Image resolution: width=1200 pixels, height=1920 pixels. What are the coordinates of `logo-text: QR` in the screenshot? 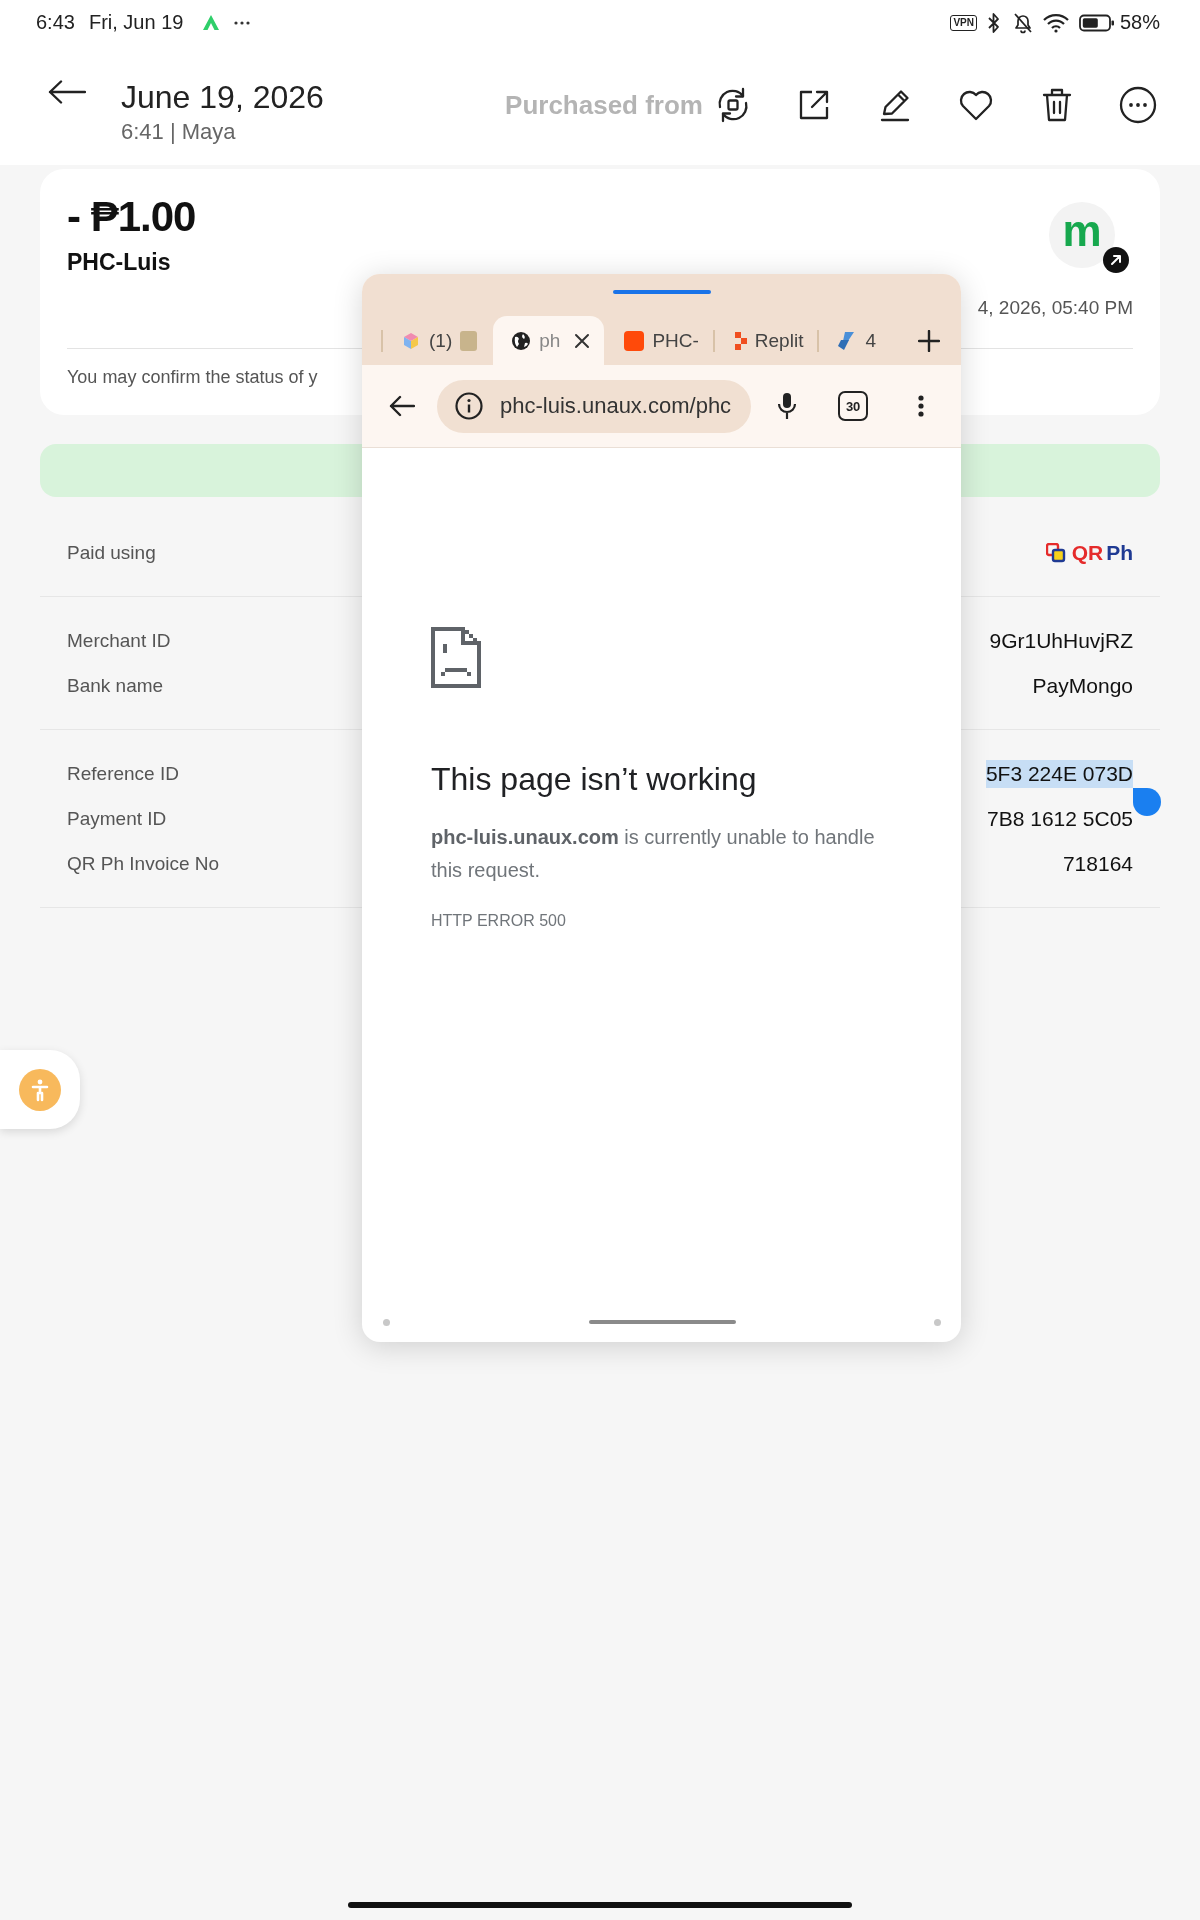 It's located at (1087, 552).